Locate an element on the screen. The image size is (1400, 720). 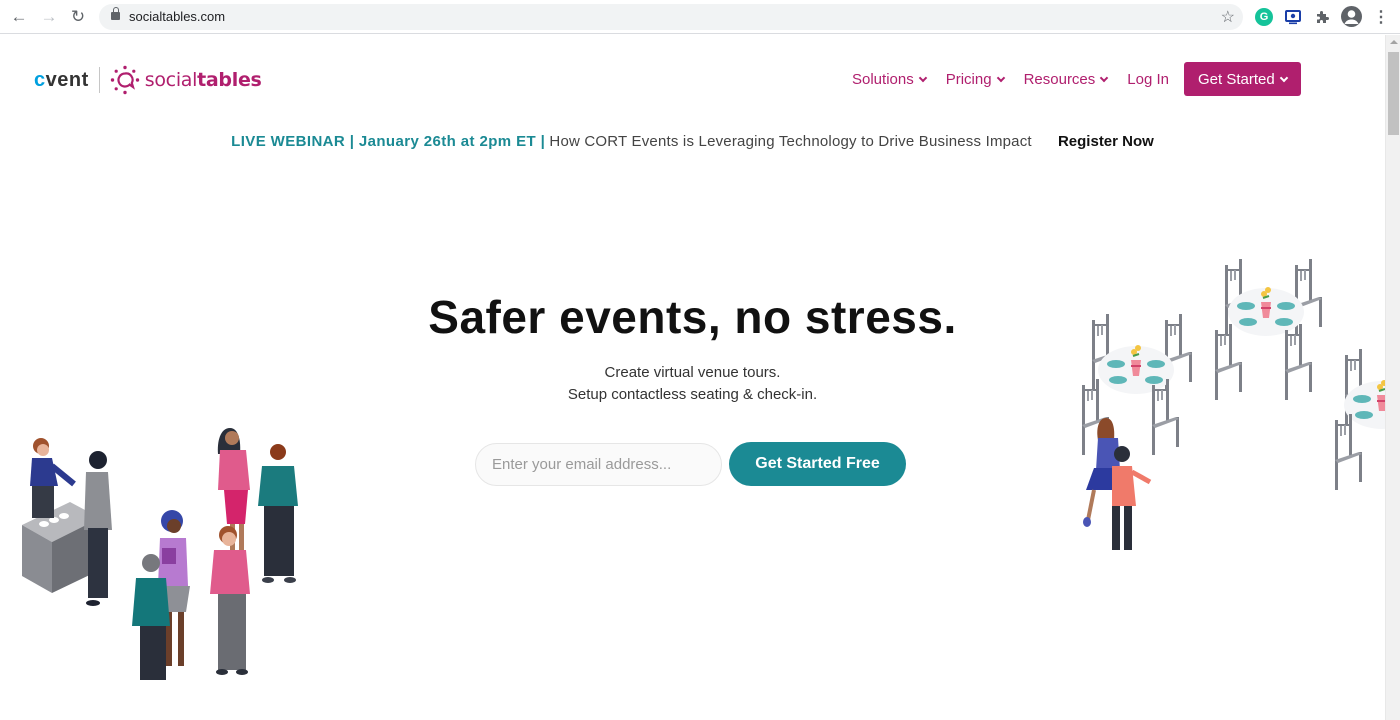
nav-pricing-label: Pricing is located at coordinates (968, 79).